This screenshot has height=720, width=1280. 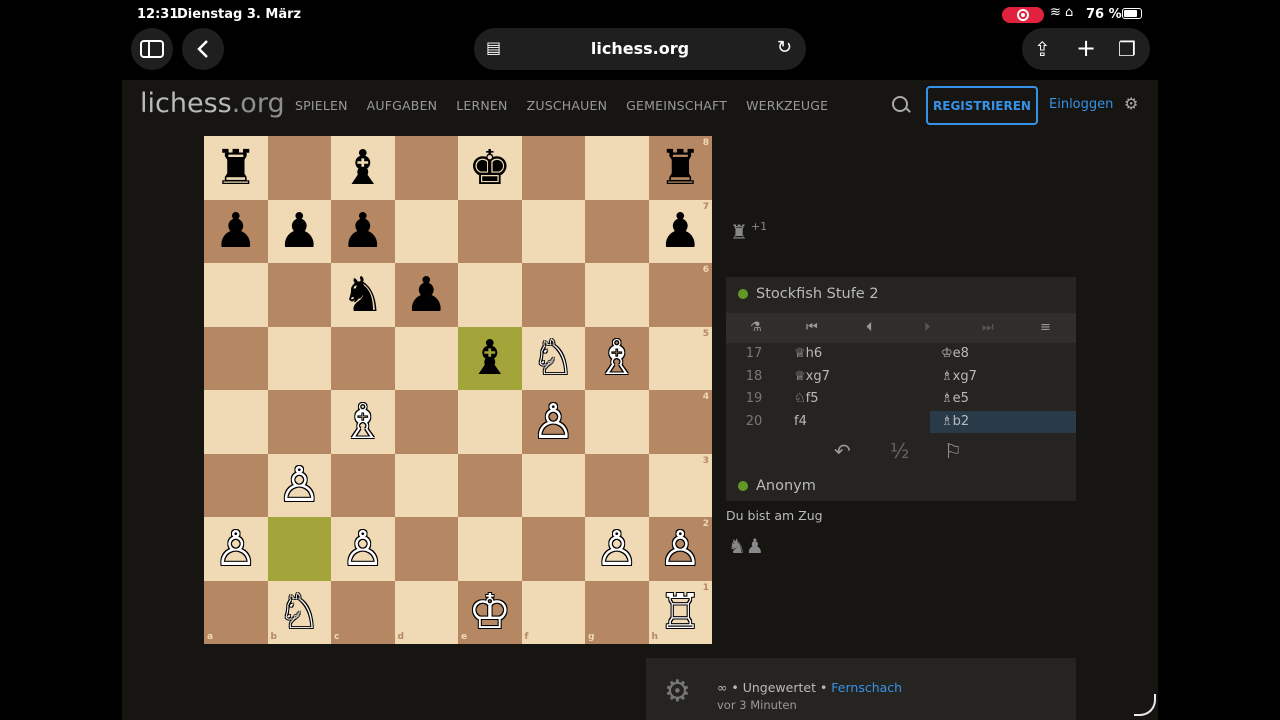 I want to click on square-a4, so click(x=236, y=422).